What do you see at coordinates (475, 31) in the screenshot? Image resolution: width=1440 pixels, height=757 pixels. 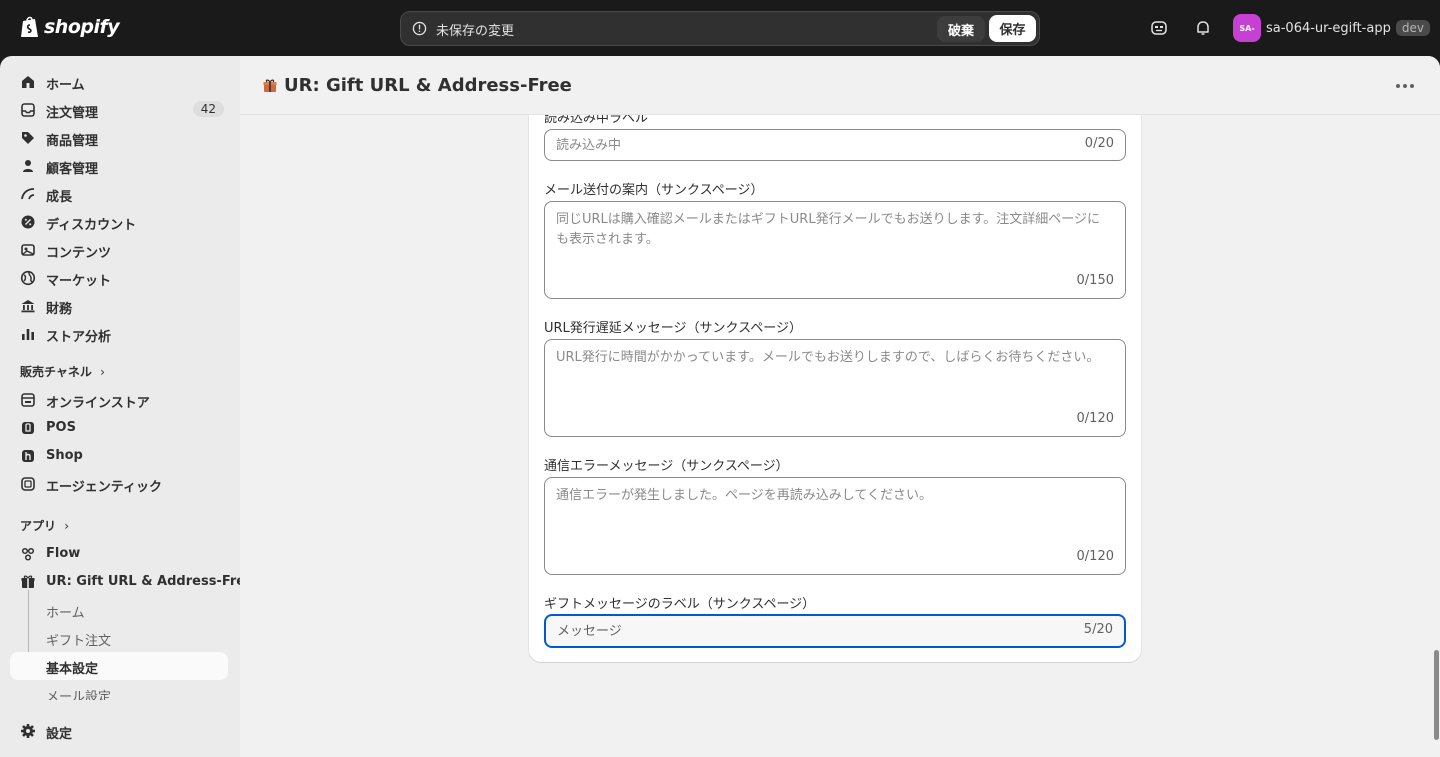 I see `unsaved-changes-text: 未保存の変更` at bounding box center [475, 31].